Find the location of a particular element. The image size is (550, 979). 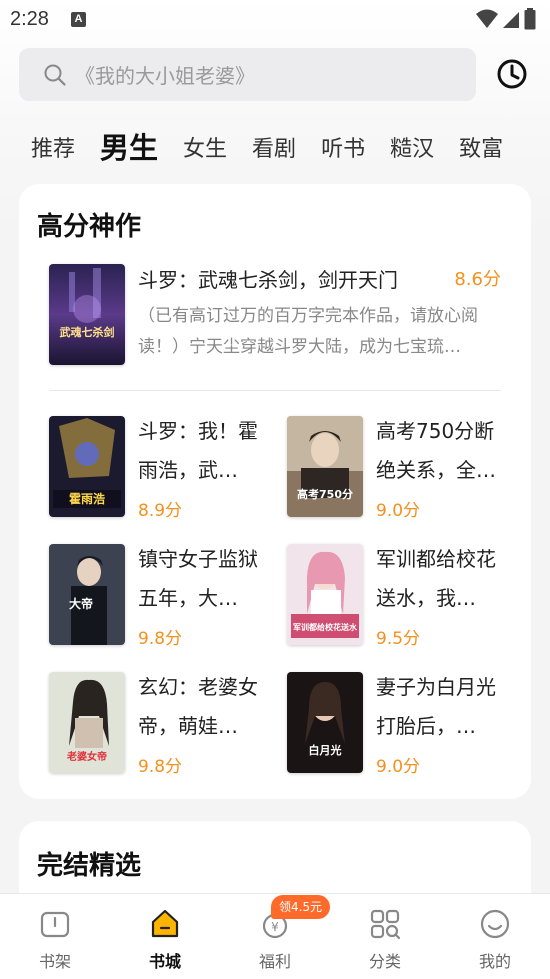

book-cover: 白月光 is located at coordinates (325, 722).